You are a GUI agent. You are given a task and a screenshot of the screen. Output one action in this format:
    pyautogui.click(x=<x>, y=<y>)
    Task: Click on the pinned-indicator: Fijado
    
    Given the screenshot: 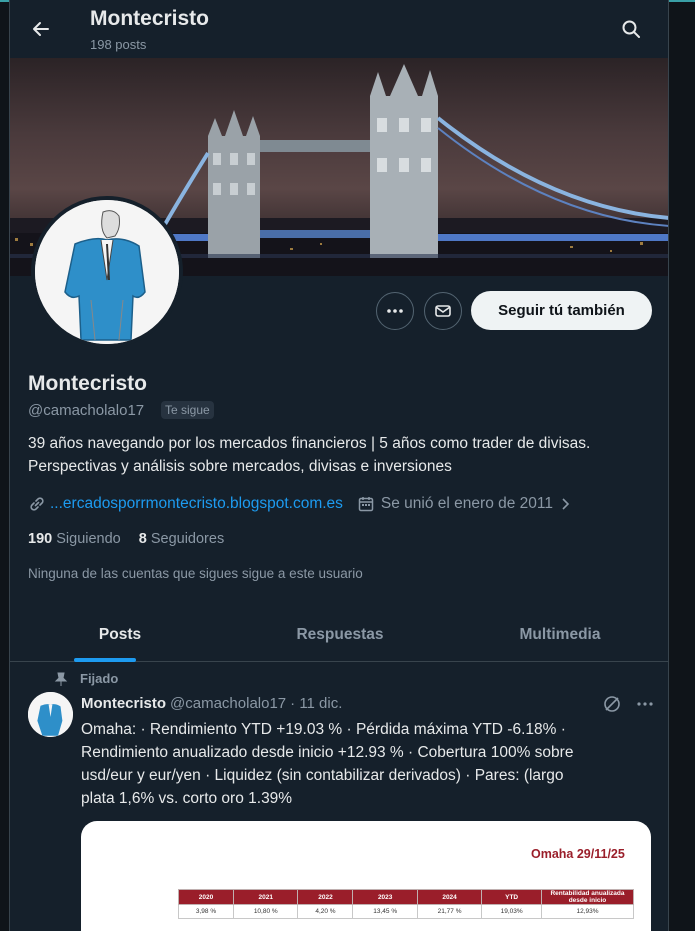 What is the action you would take?
    pyautogui.click(x=86, y=678)
    